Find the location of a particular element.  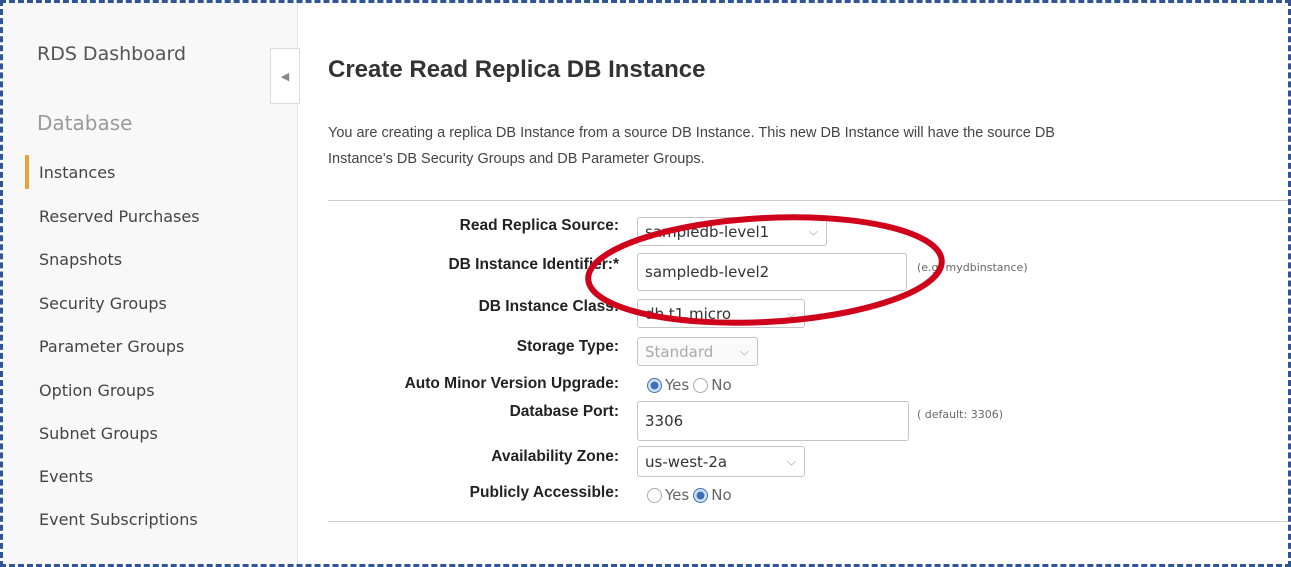

auto-minor-upgrade-yes-label: Yes is located at coordinates (677, 385).